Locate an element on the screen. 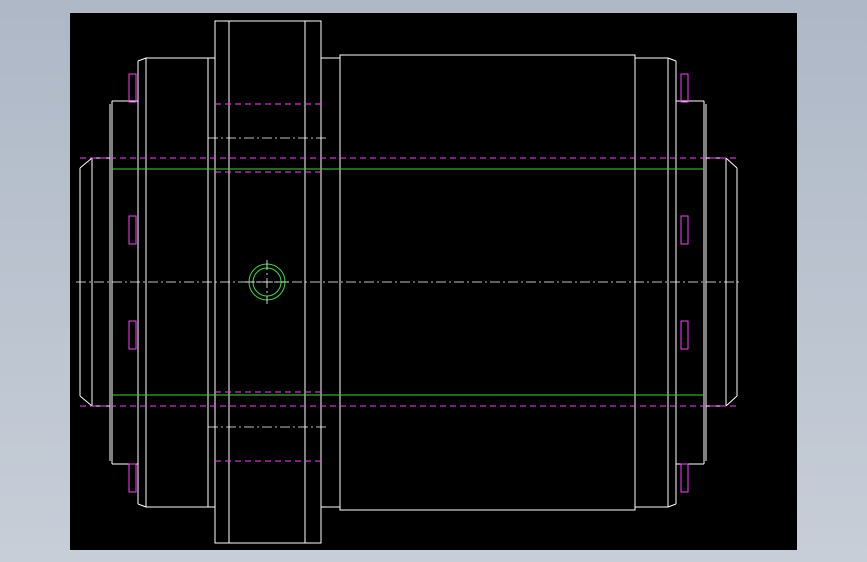 This screenshot has height=562, width=867. left-end-plate is located at coordinates (176, 282).